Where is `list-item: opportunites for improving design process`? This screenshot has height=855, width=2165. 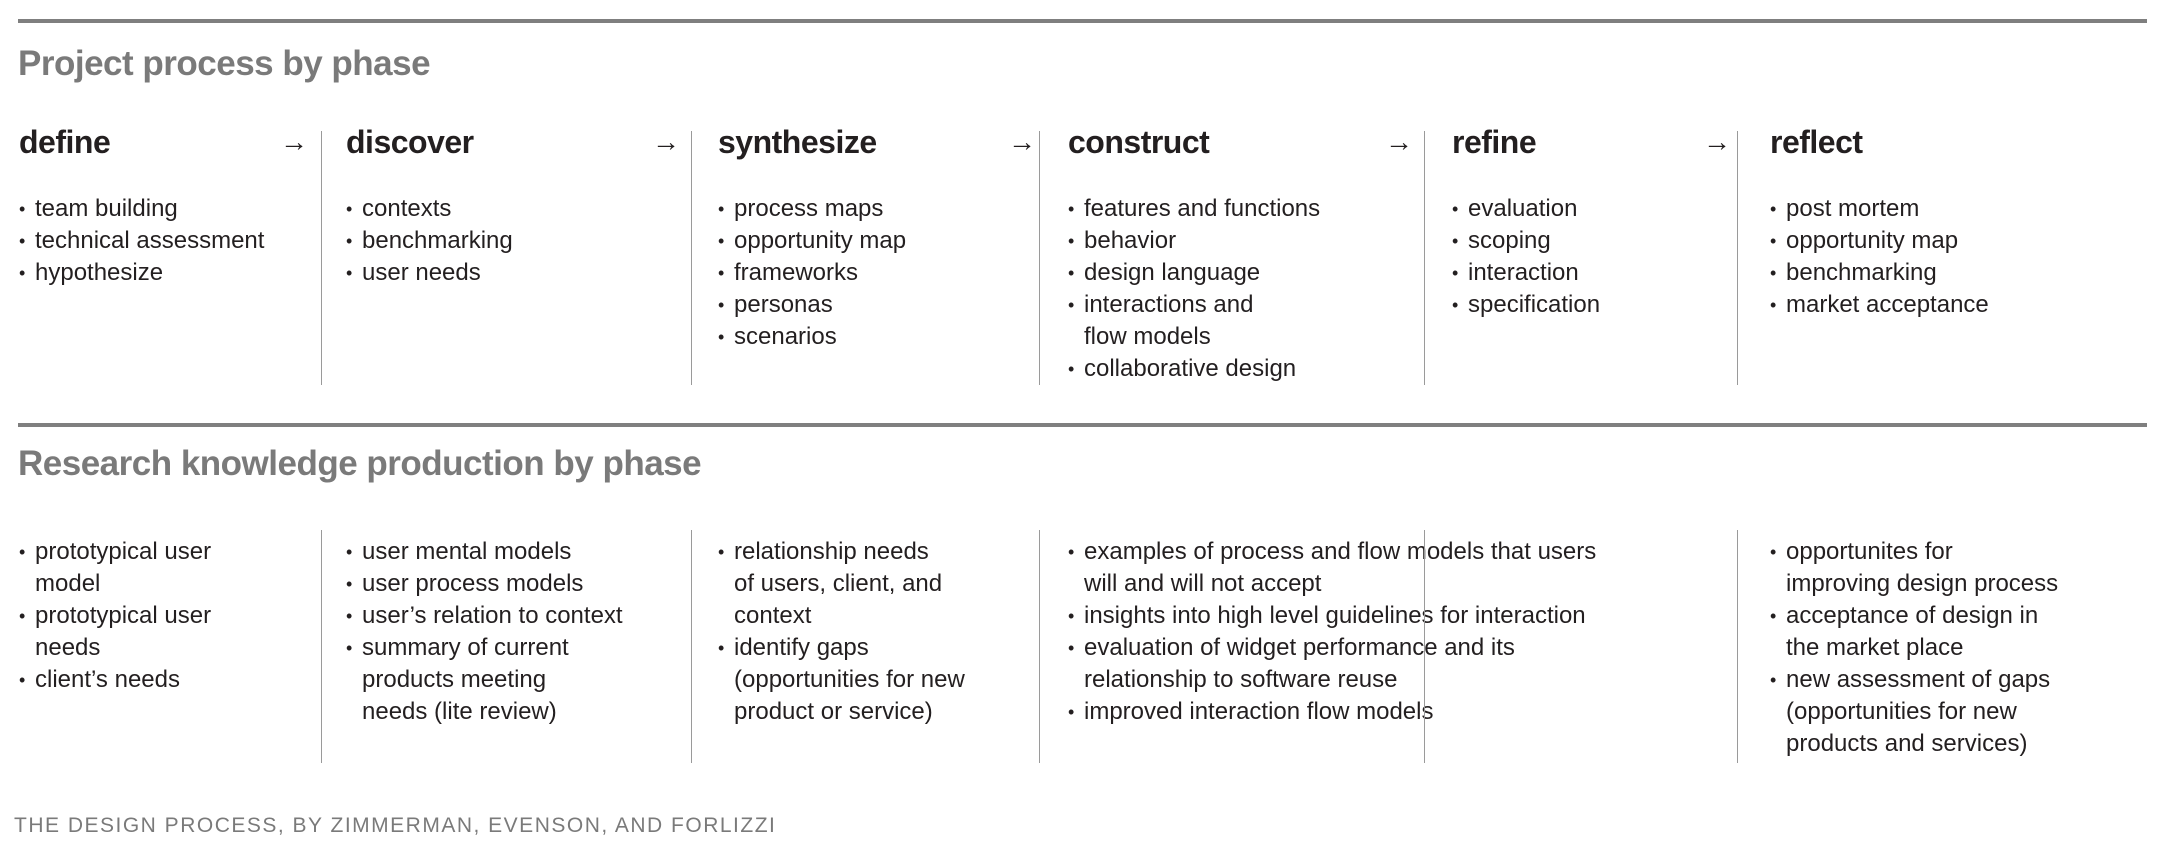
list-item: opportunites for improving design process is located at coordinates (1914, 568).